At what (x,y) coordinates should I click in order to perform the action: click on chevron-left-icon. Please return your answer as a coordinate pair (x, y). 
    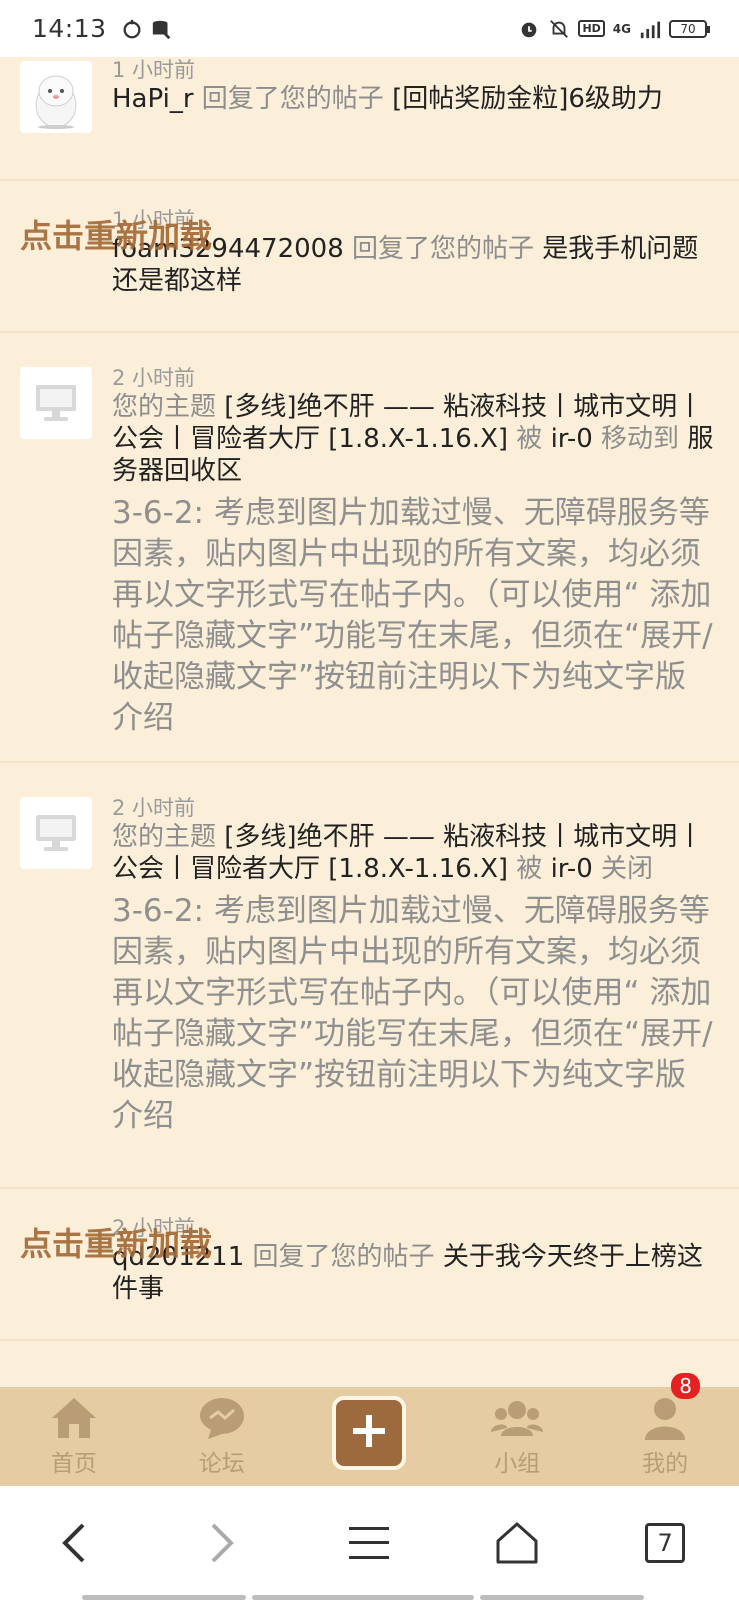
    Looking at the image, I should click on (73, 1543).